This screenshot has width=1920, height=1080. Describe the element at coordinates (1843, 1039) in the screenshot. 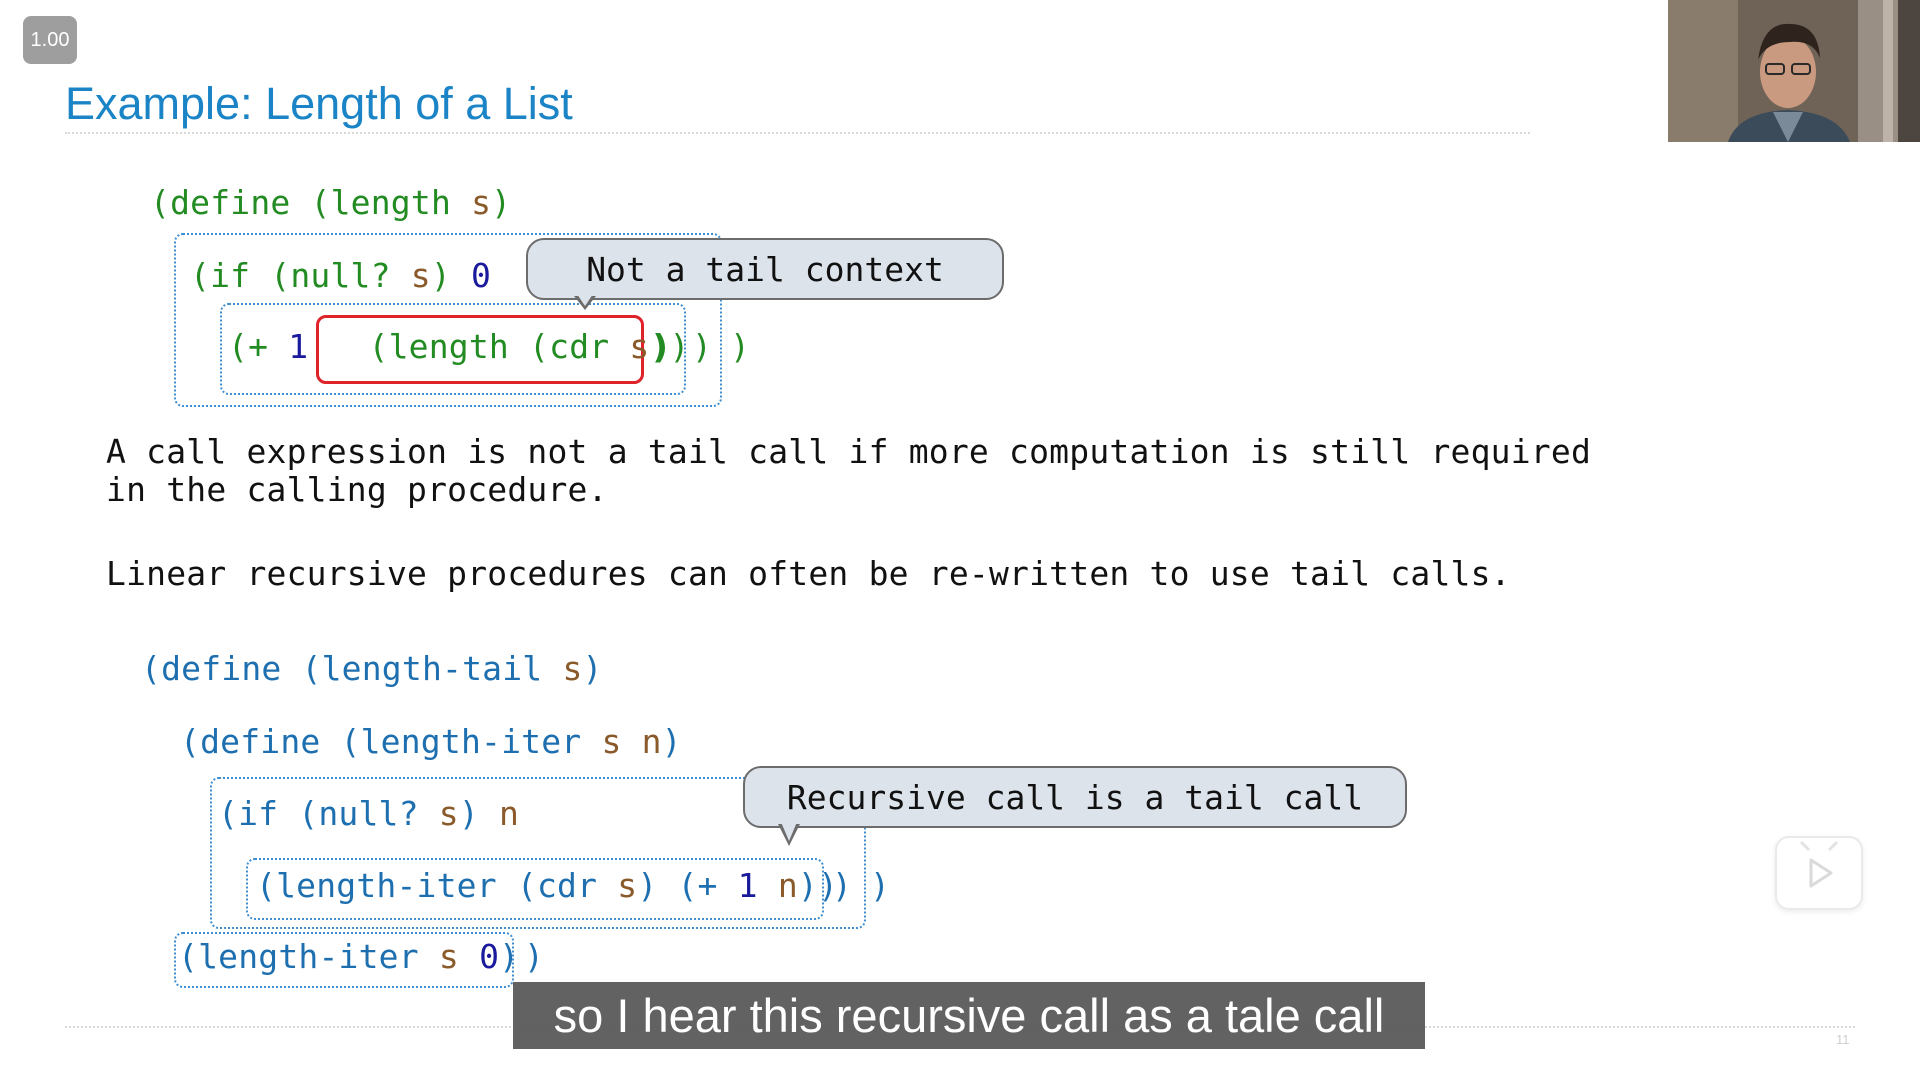

I see `page-number: 11` at that location.